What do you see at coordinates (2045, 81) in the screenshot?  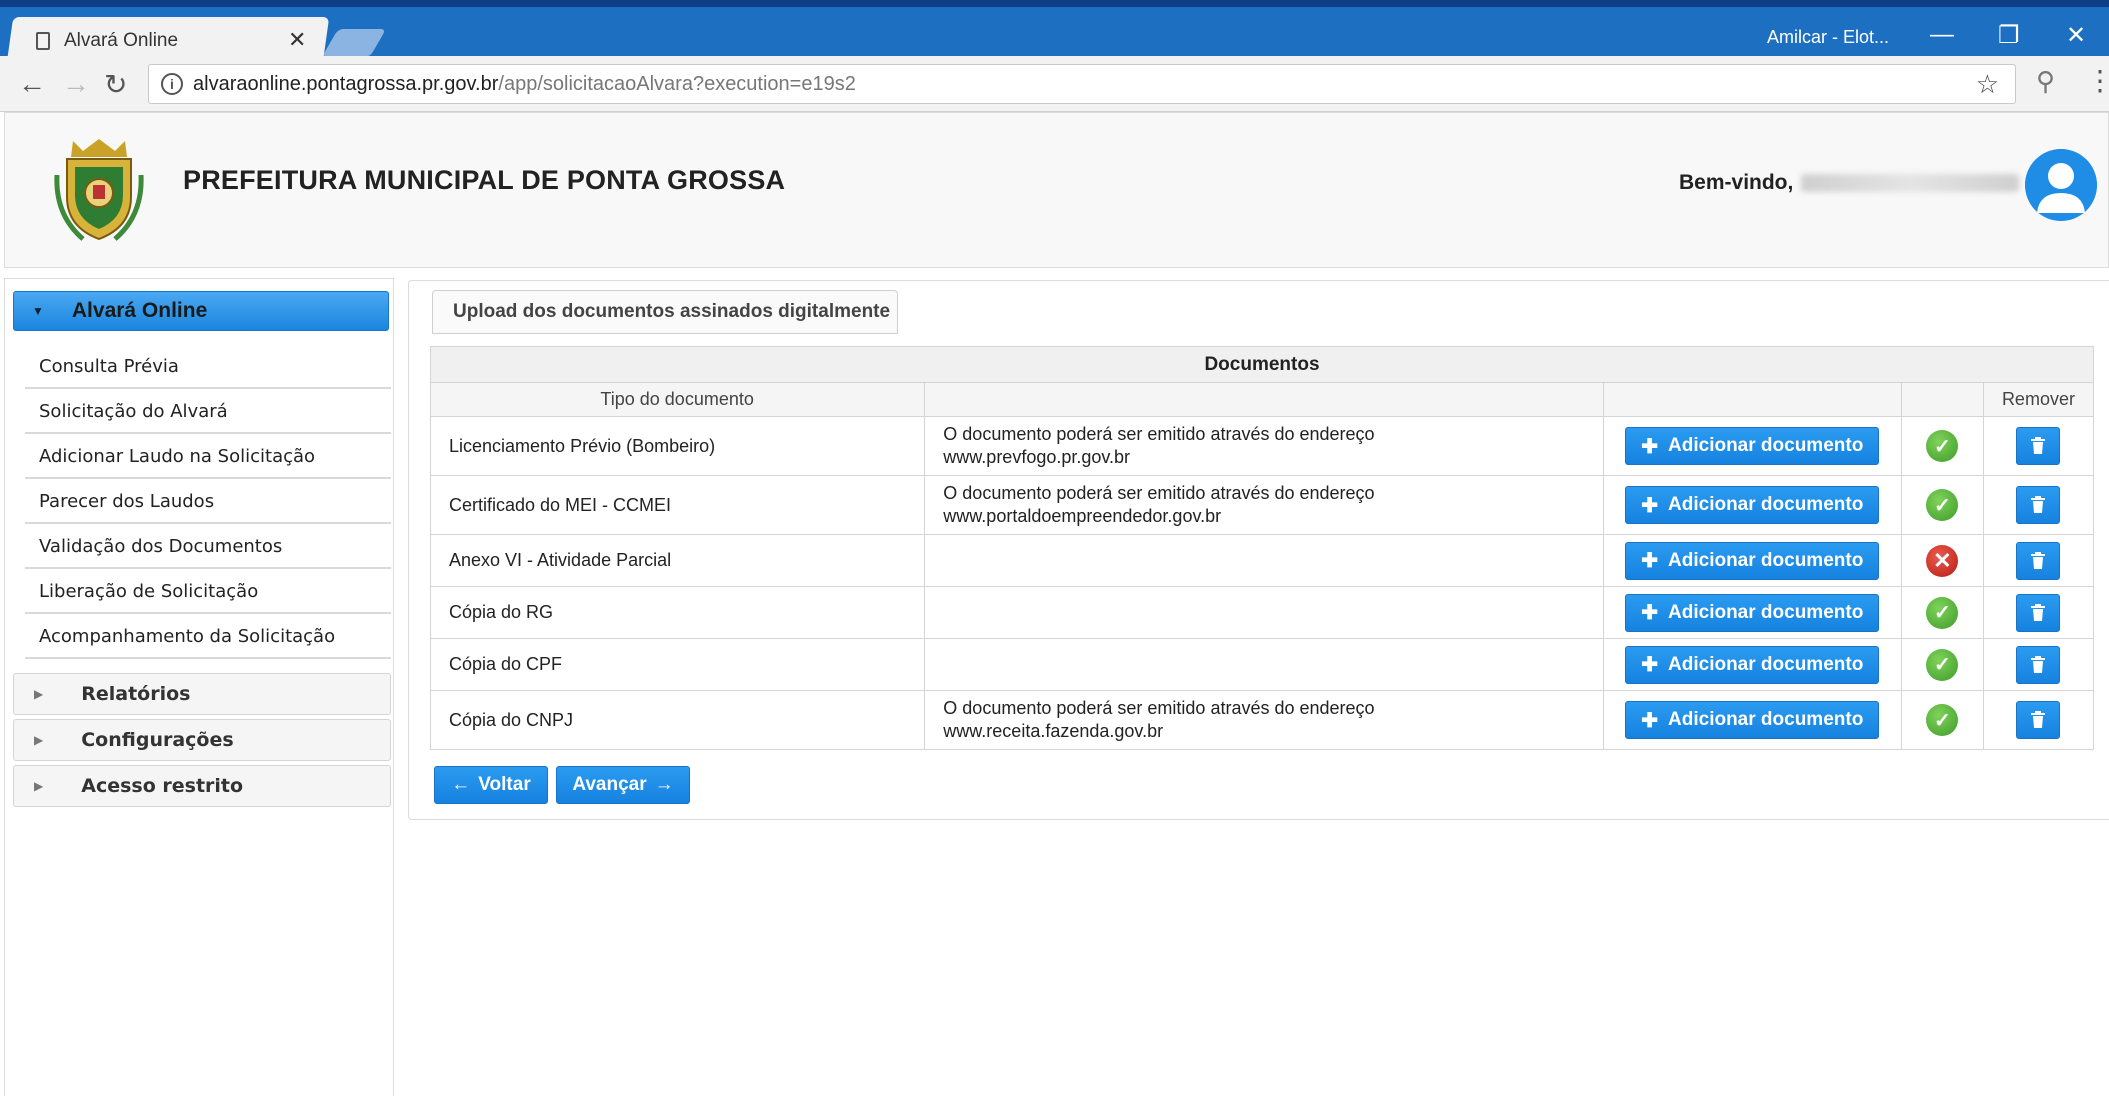 I see `extension-icon: ⚲` at bounding box center [2045, 81].